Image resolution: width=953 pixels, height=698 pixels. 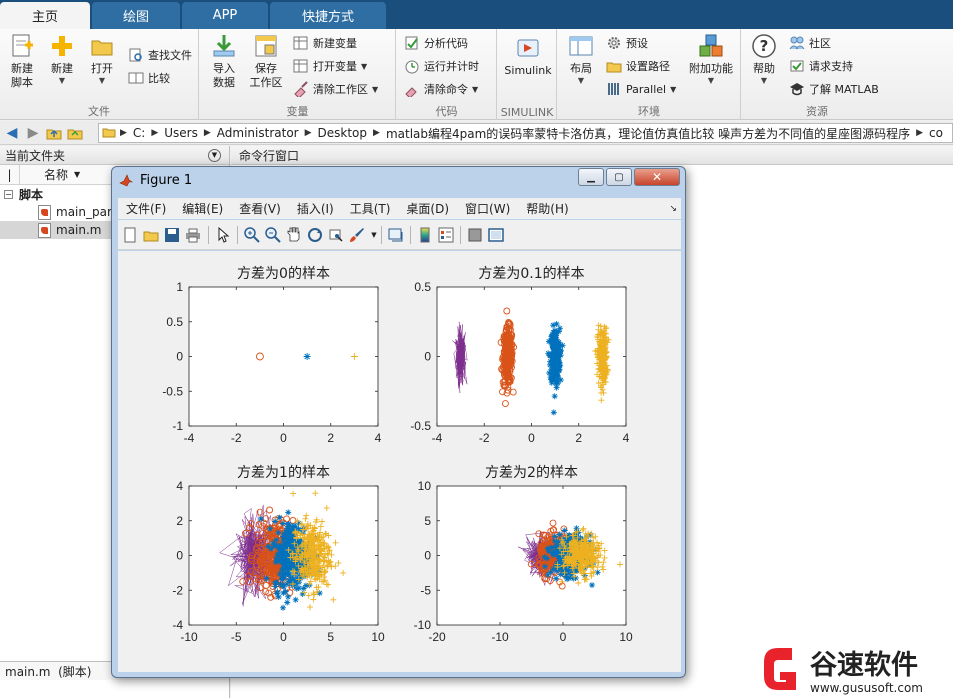 What do you see at coordinates (315, 208) in the screenshot?
I see `menu-insert: 插入(I)` at bounding box center [315, 208].